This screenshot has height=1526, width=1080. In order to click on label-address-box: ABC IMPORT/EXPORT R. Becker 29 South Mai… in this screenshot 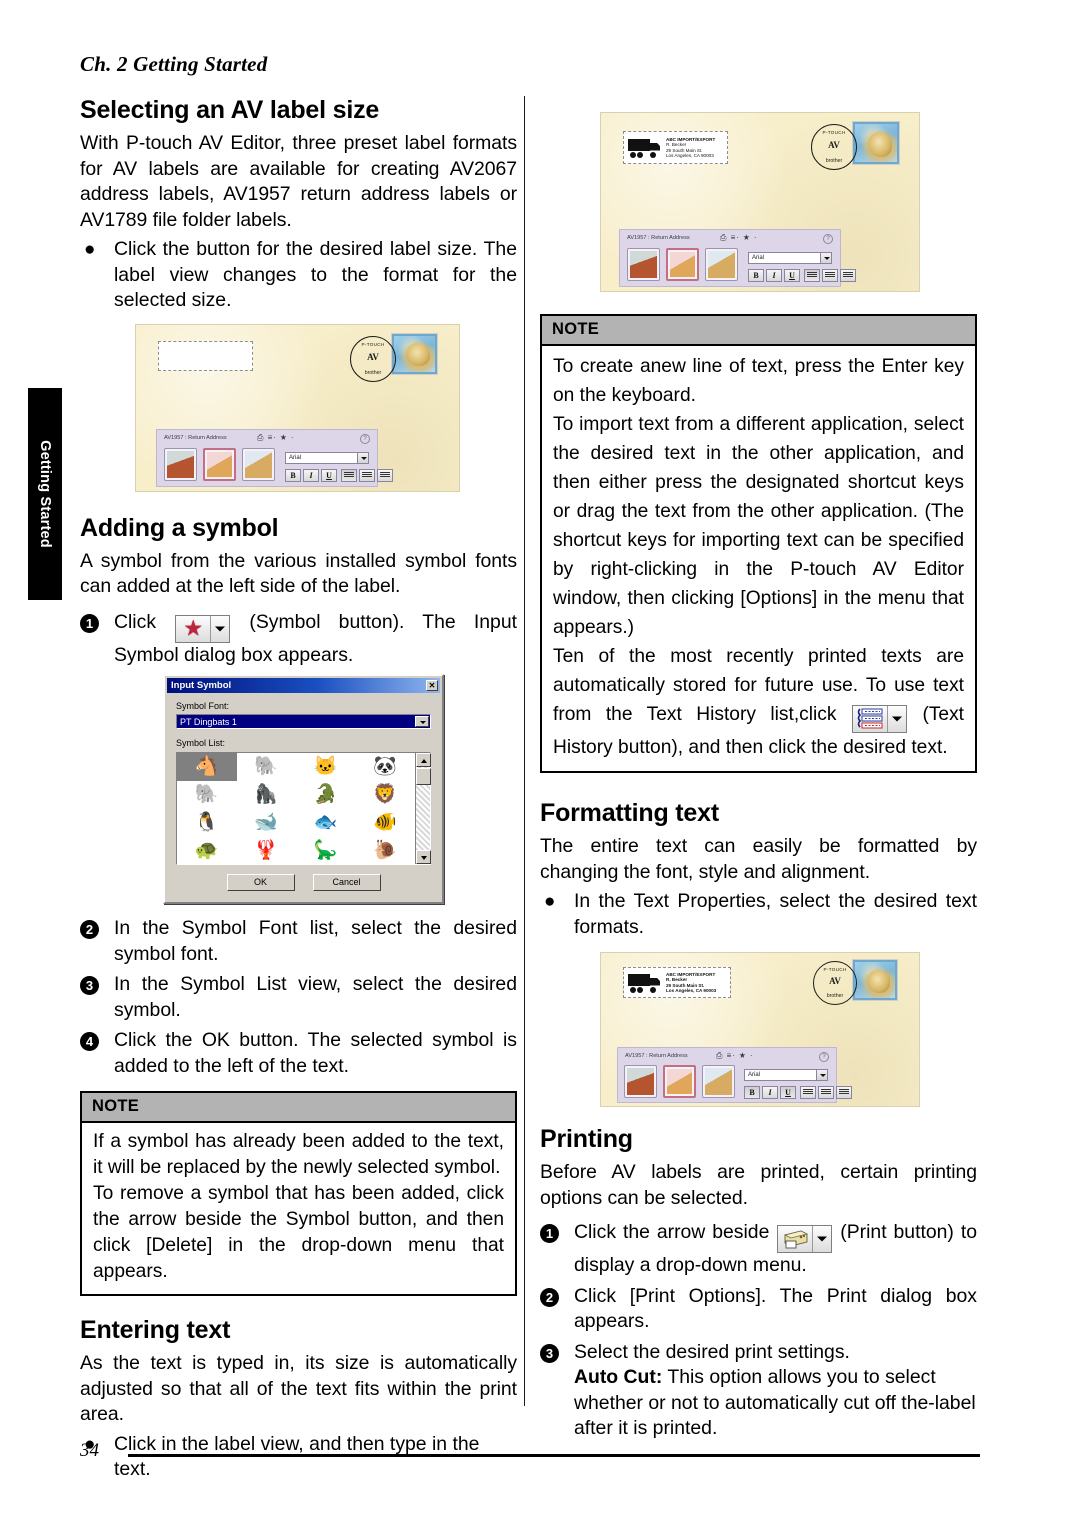, I will do `click(675, 147)`.